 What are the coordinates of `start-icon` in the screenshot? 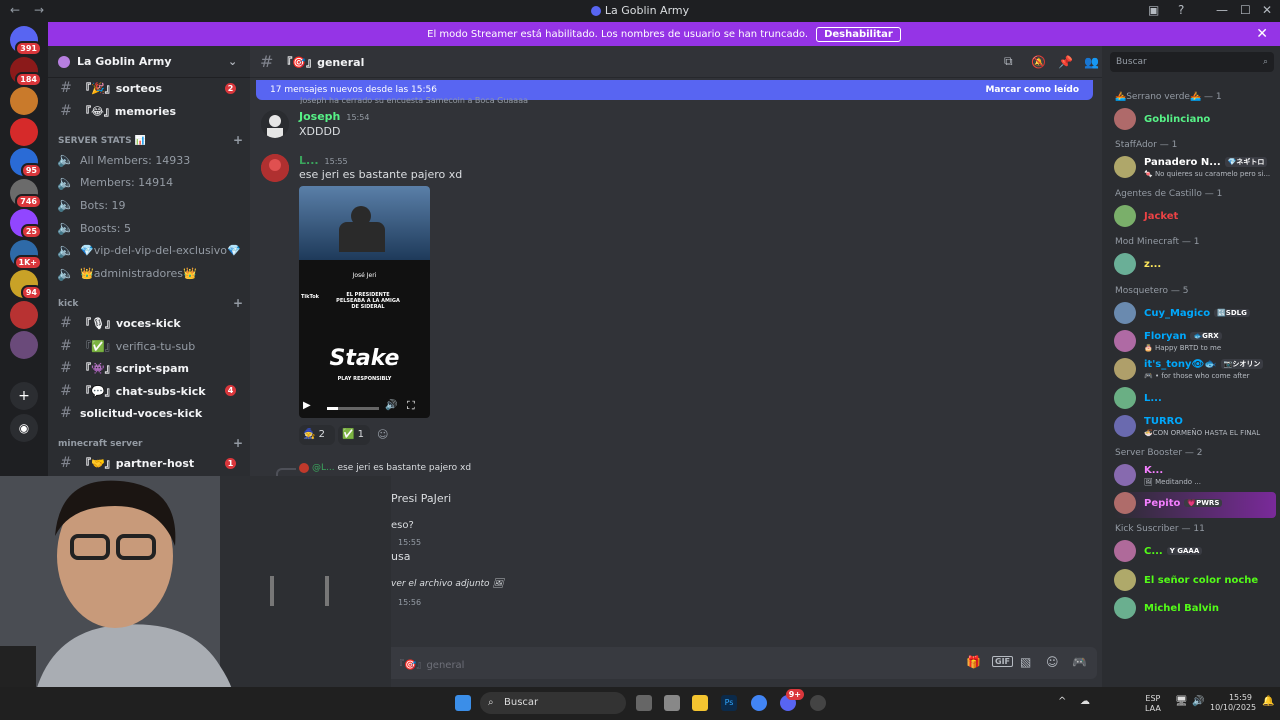 It's located at (463, 703).